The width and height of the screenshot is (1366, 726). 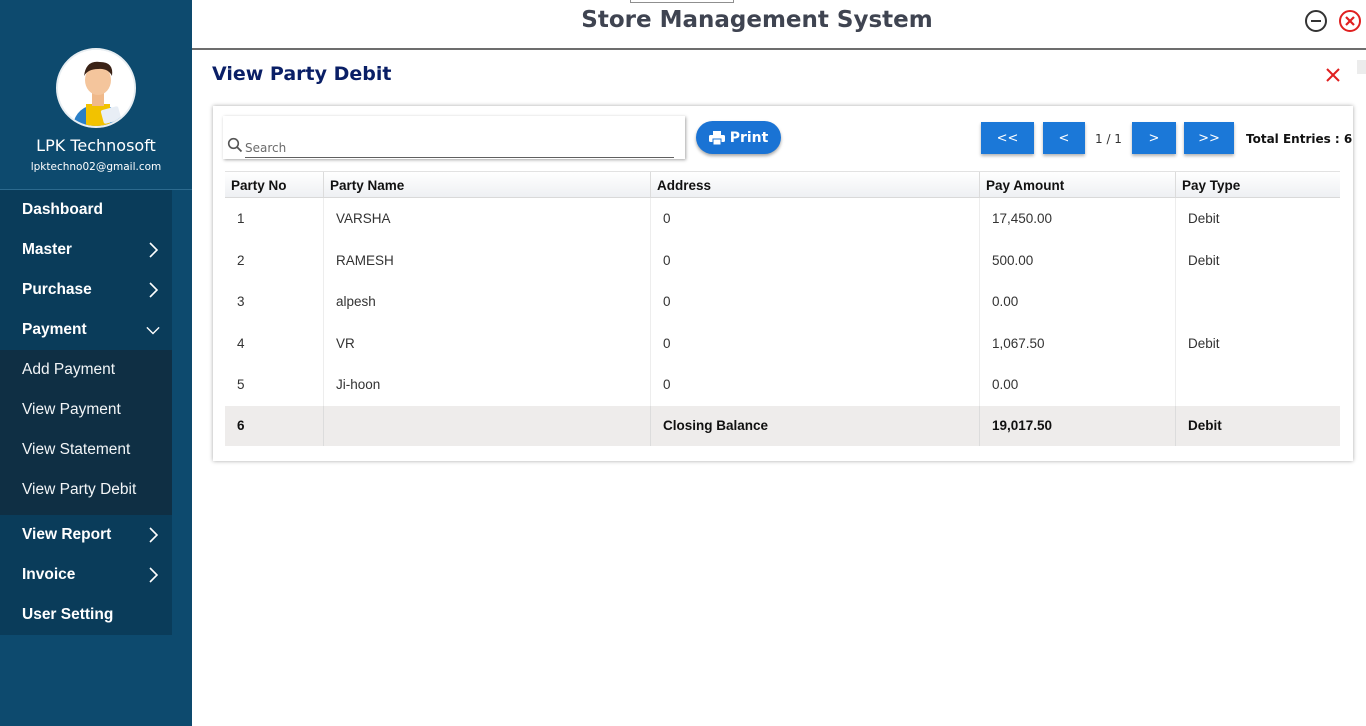 I want to click on cell-party-name: RAMESH, so click(x=486, y=260).